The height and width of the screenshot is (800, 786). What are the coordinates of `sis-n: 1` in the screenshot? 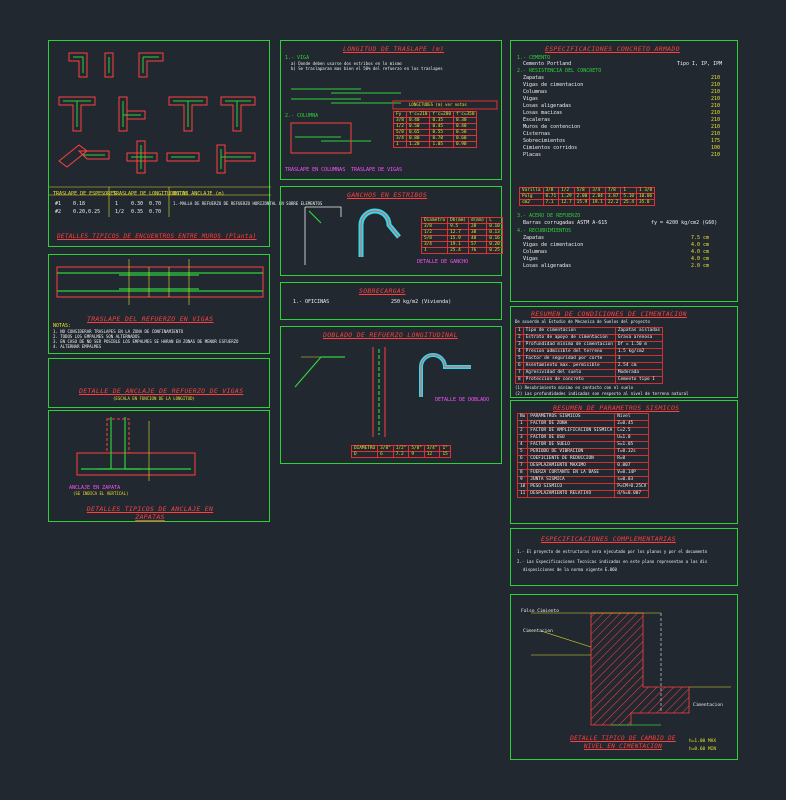 It's located at (522, 424).